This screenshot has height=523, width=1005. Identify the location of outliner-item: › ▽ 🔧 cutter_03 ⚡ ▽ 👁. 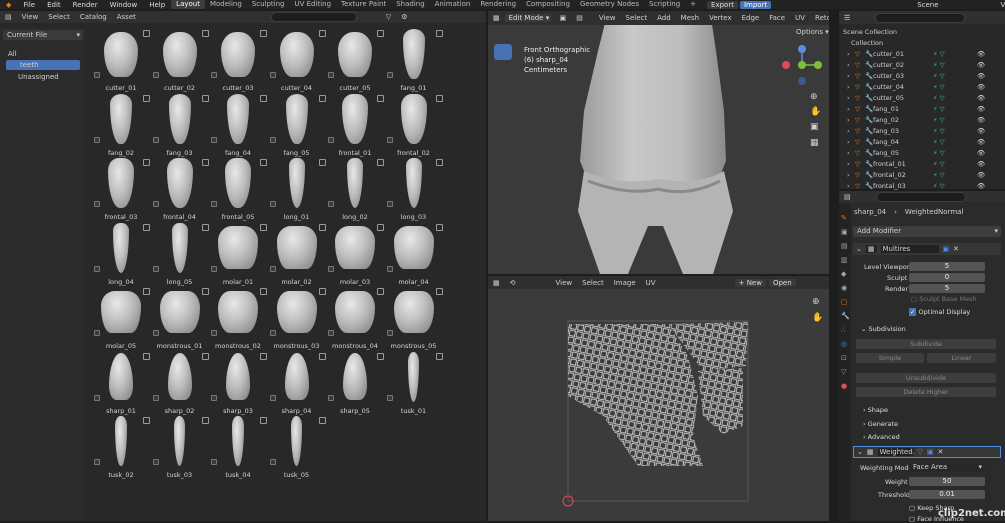
(922, 75).